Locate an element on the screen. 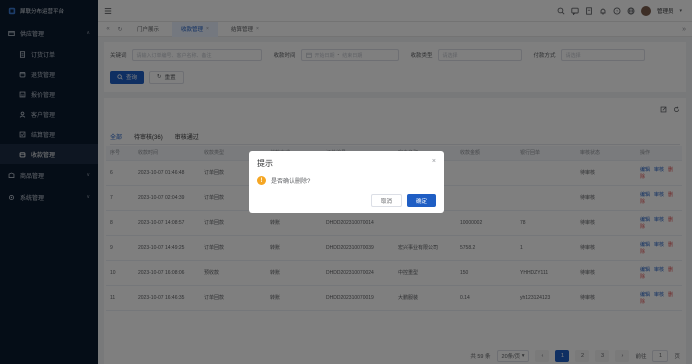 The height and width of the screenshot is (364, 692). dialog-message: 是否确认删除? is located at coordinates (291, 182).